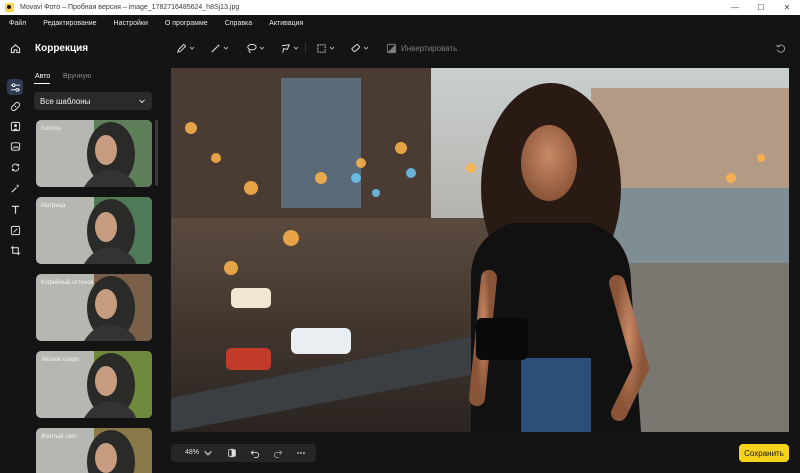 The height and width of the screenshot is (473, 800). Describe the element at coordinates (243, 453) in the screenshot. I see `zoom-controls: 48%` at that location.